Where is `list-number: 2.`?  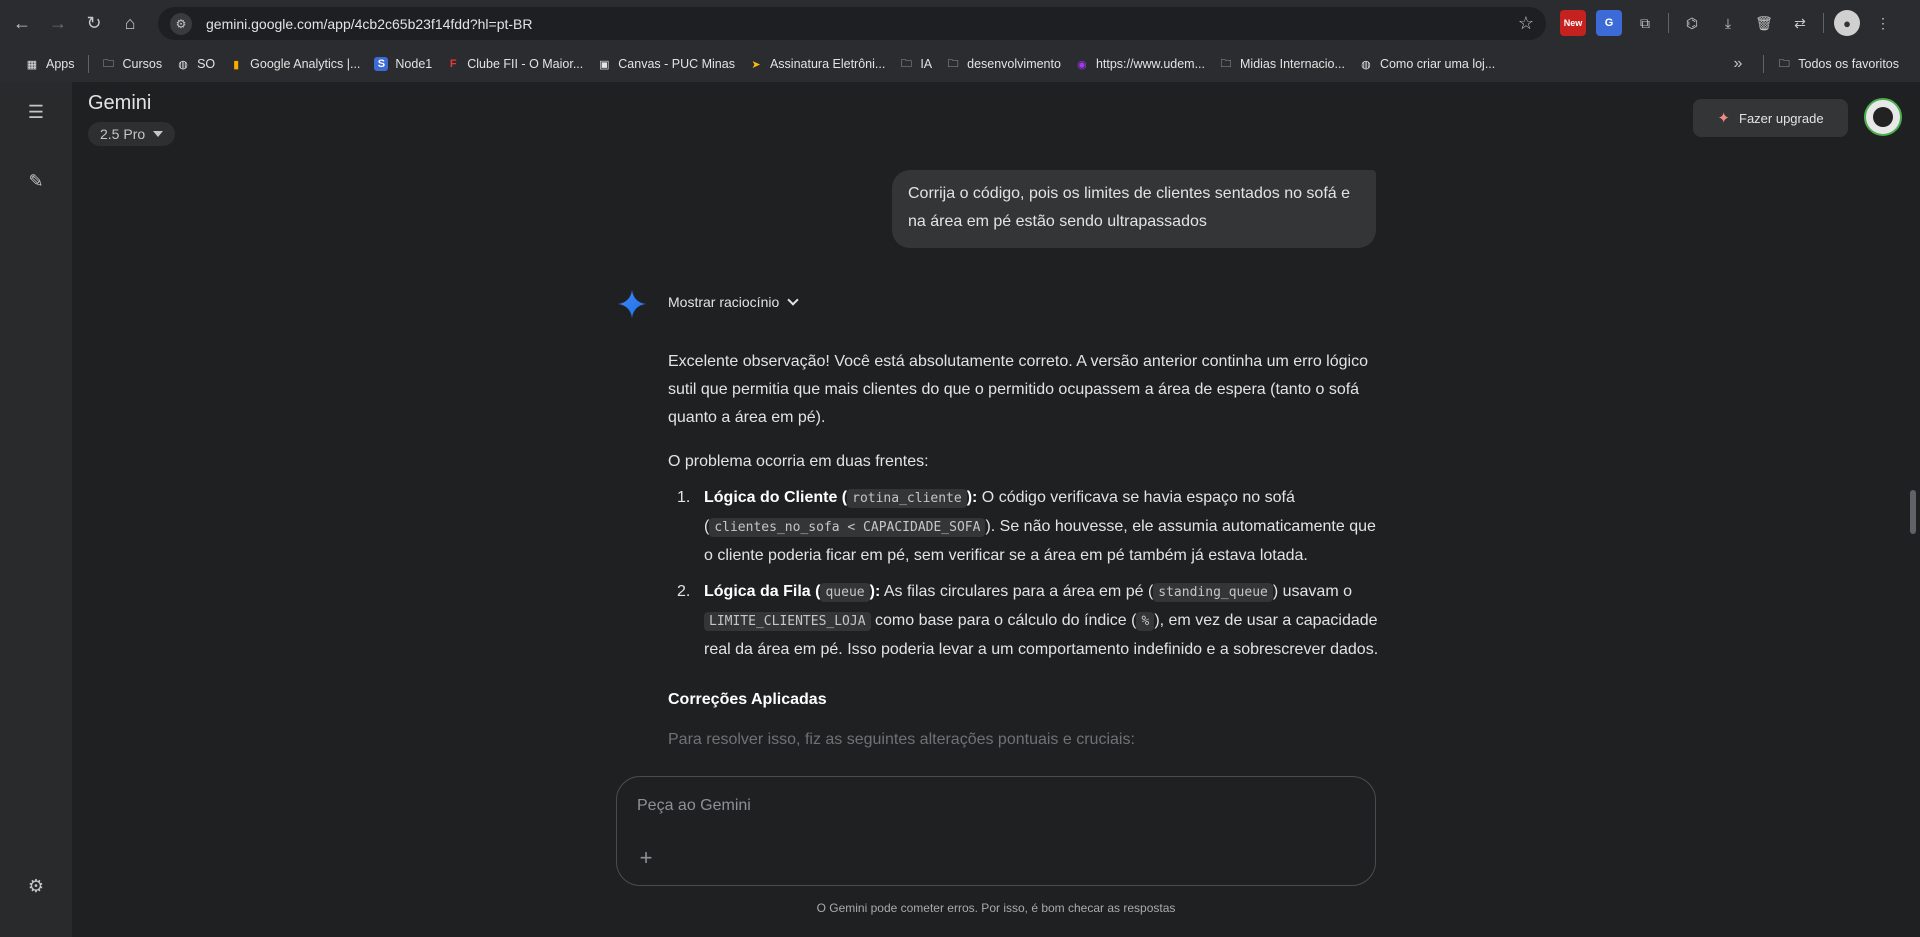
list-number: 2. is located at coordinates (684, 591).